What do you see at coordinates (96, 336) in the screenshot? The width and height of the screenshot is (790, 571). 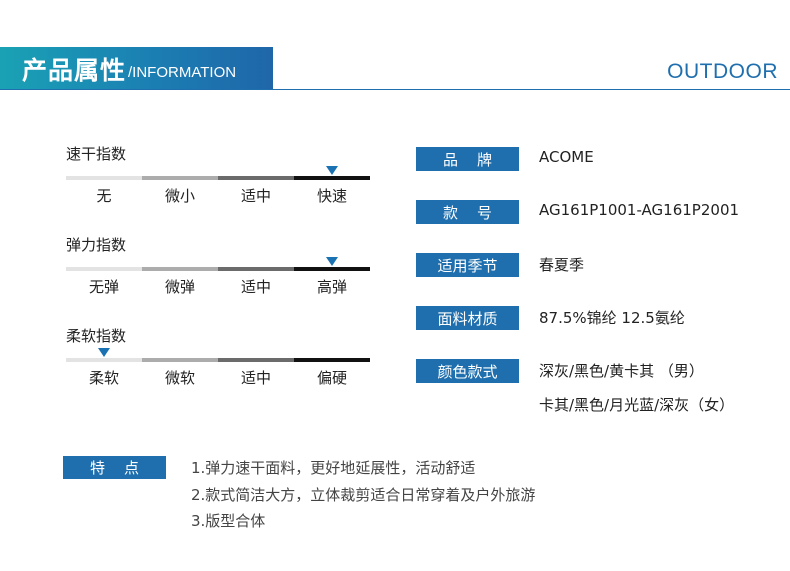 I see `index-title: 柔软指数` at bounding box center [96, 336].